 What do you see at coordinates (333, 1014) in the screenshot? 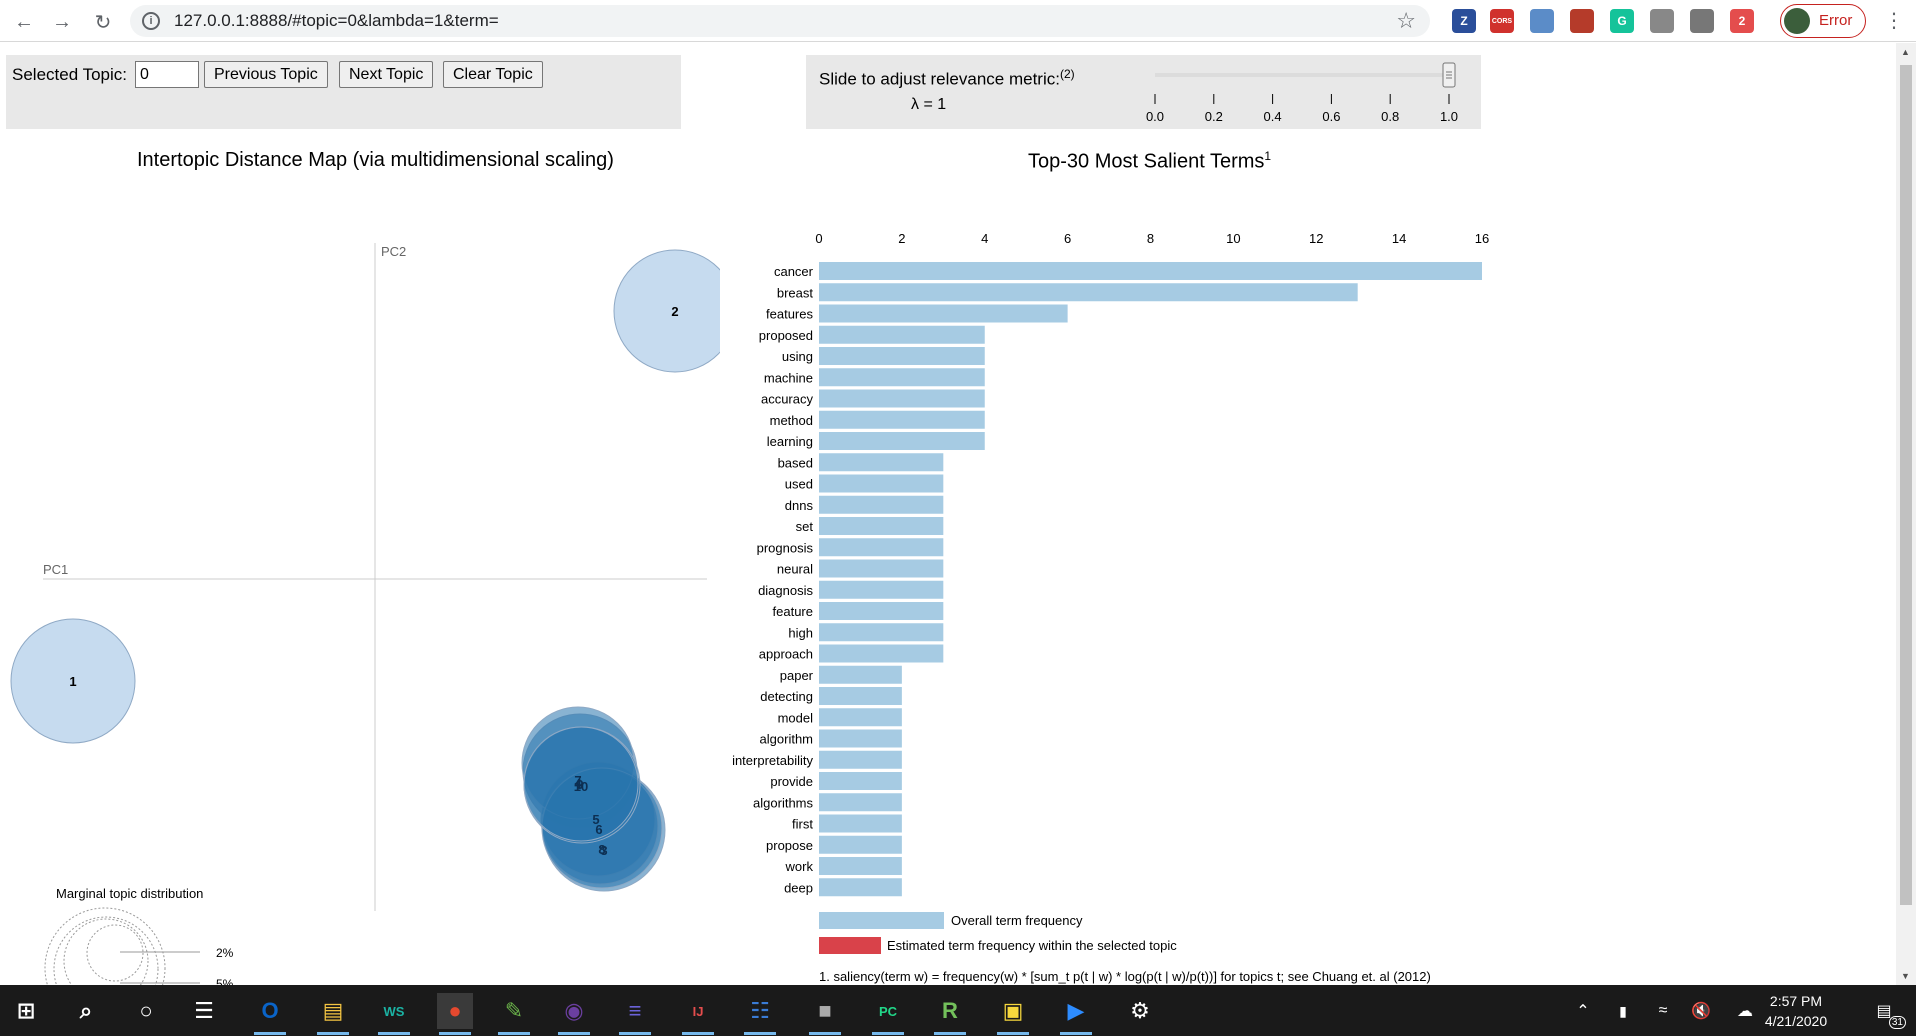
I see `file-explorer-icon: ▤` at bounding box center [333, 1014].